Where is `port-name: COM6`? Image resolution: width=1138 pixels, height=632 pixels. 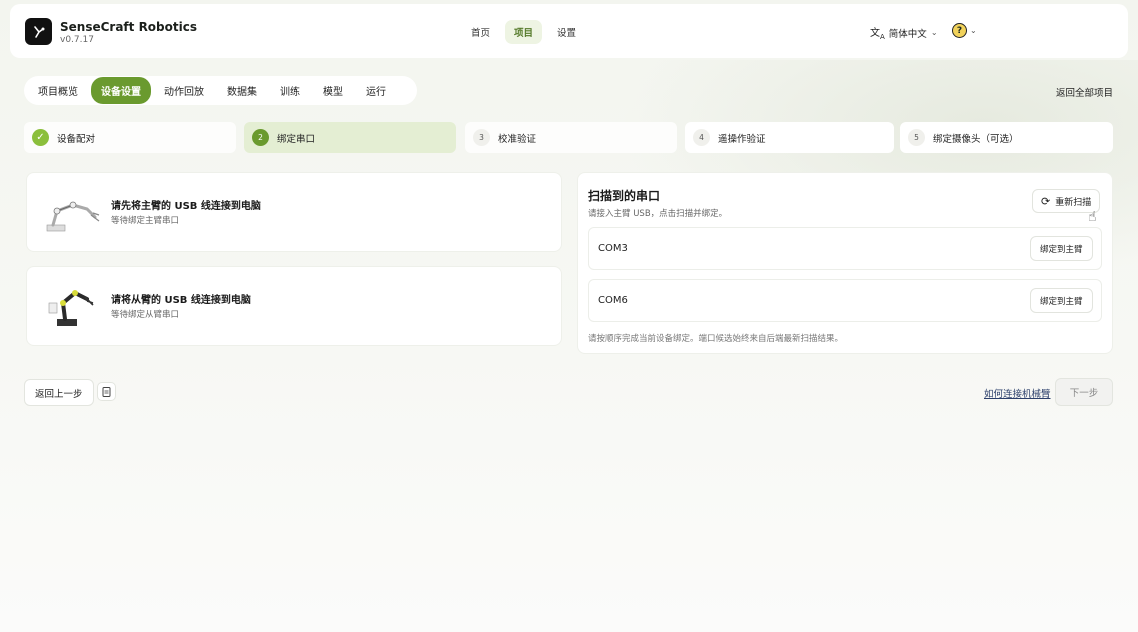
port-name: COM6 is located at coordinates (613, 300).